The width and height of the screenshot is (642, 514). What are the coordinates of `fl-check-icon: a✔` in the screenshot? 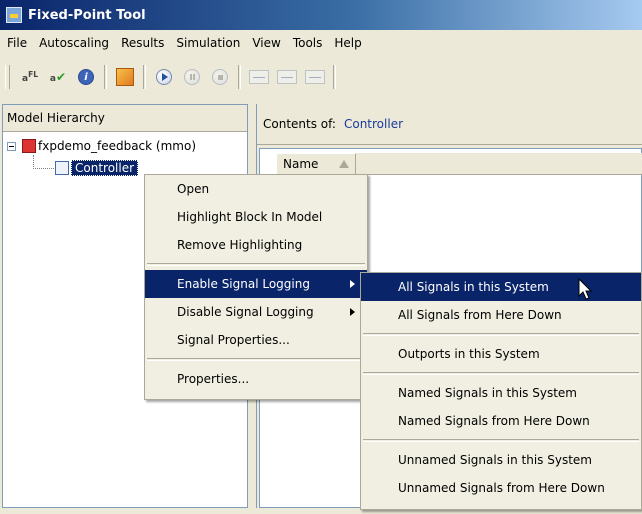 It's located at (58, 77).